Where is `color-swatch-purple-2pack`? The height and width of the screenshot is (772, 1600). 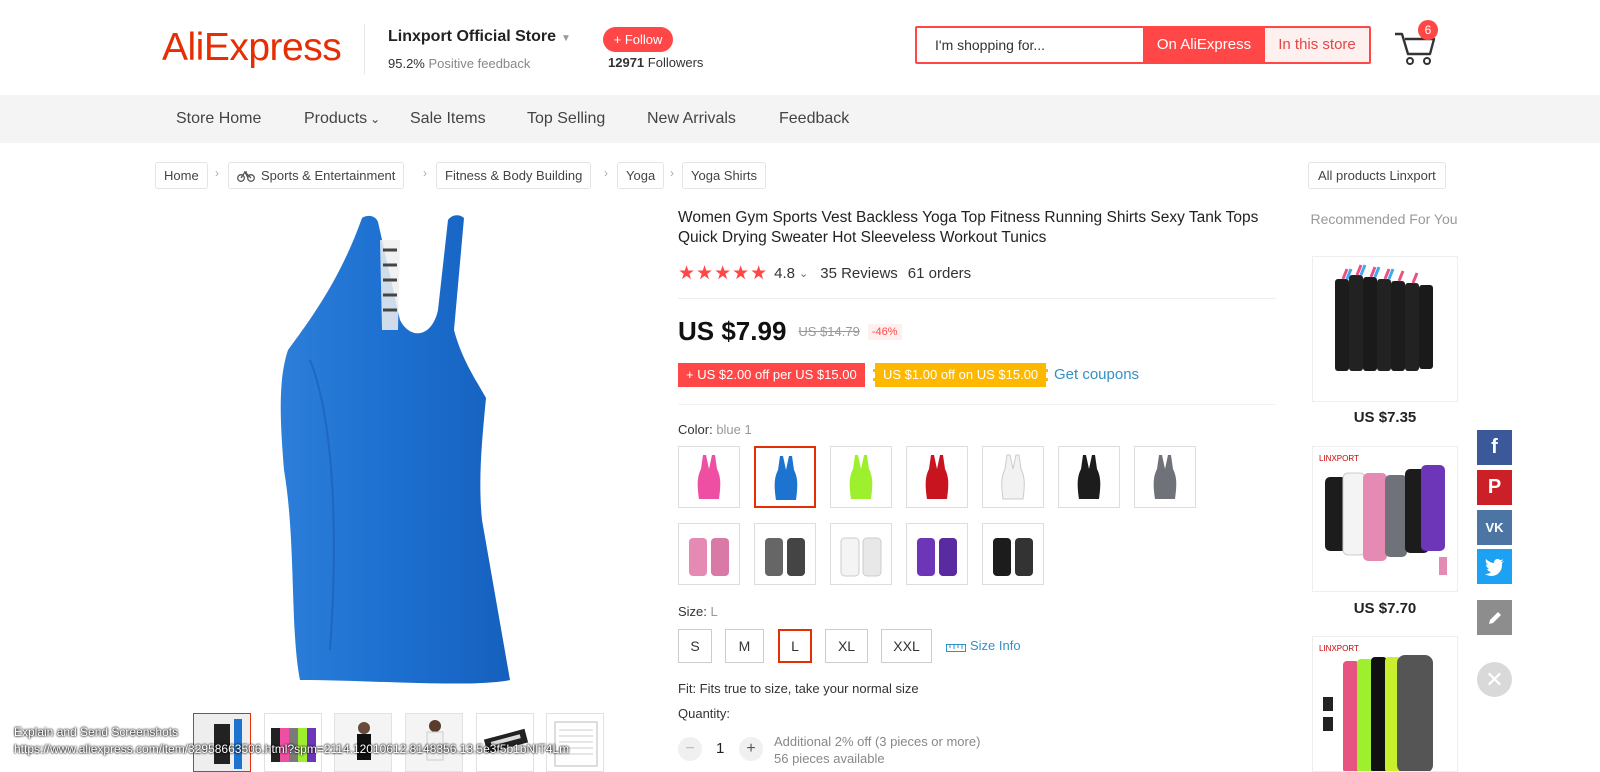 color-swatch-purple-2pack is located at coordinates (937, 554).